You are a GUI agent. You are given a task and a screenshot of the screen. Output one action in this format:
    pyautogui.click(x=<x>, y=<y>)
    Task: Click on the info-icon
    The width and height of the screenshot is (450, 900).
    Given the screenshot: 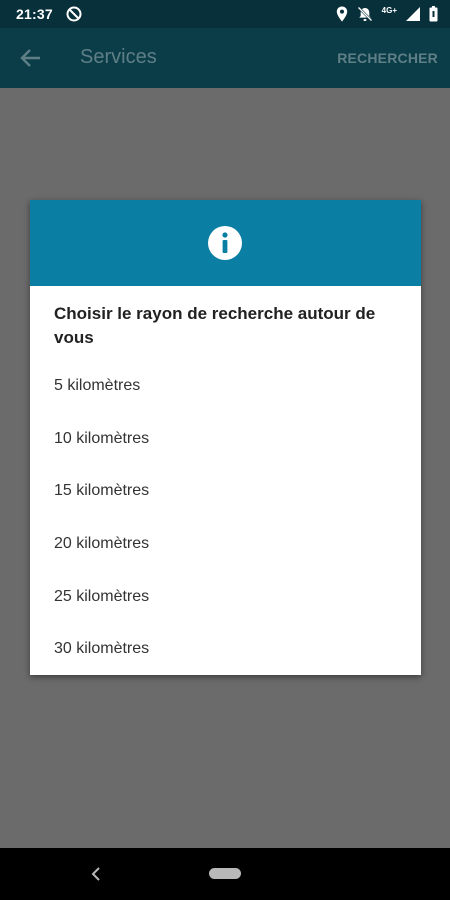 What is the action you would take?
    pyautogui.click(x=225, y=243)
    